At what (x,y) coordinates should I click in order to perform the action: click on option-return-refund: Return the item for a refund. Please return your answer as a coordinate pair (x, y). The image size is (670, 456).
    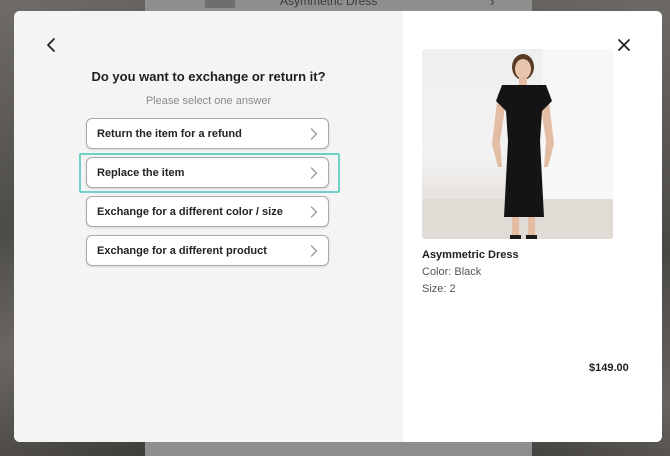
    Looking at the image, I should click on (207, 133).